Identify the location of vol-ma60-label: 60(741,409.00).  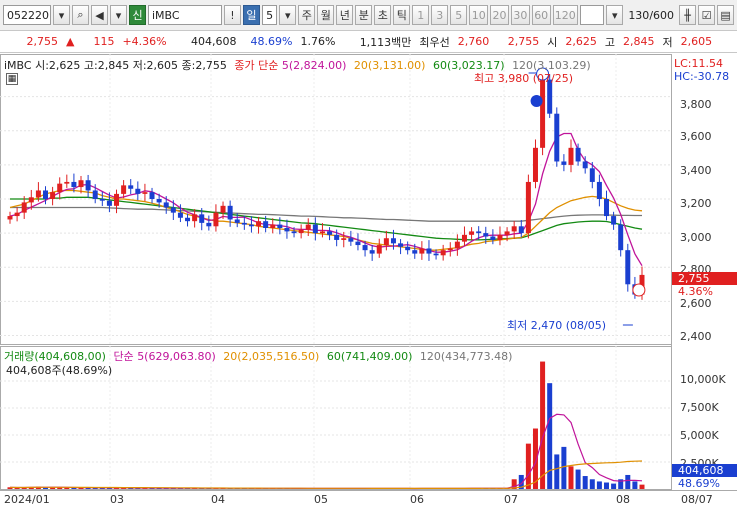
(370, 356).